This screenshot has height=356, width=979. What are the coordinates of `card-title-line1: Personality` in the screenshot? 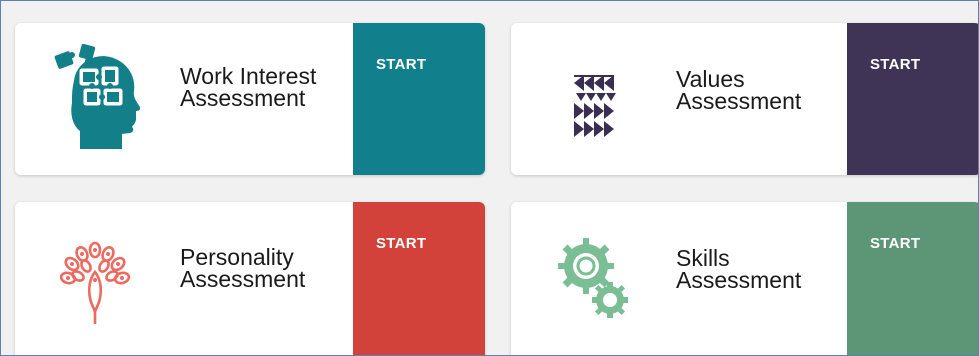 It's located at (237, 257).